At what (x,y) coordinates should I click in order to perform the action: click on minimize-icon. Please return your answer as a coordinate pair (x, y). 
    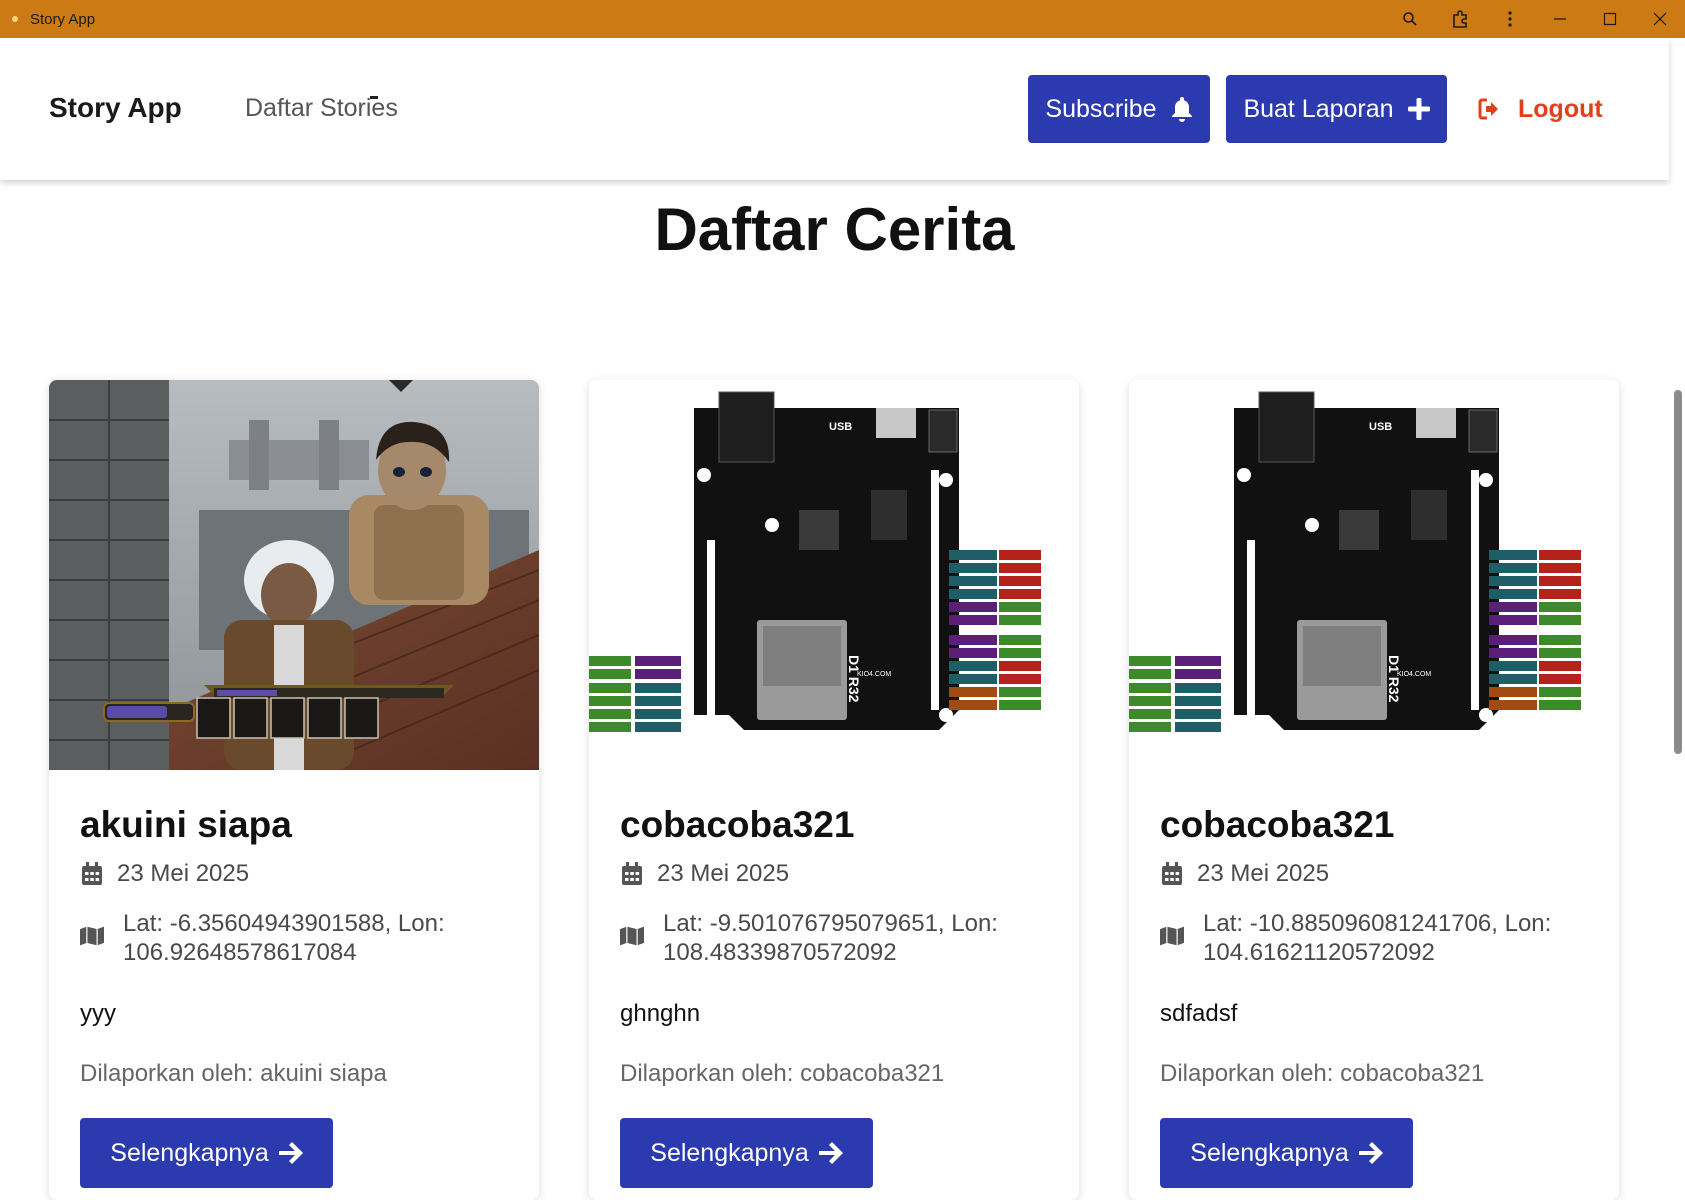
    Looking at the image, I should click on (1560, 19).